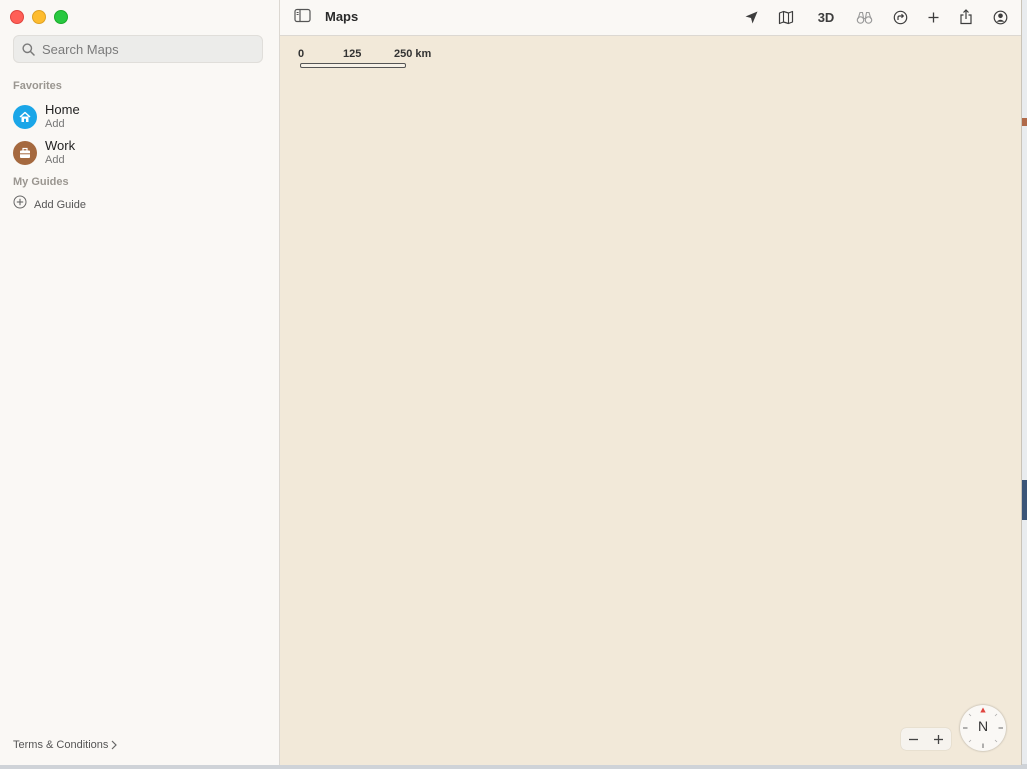  Describe the element at coordinates (41, 182) in the screenshot. I see `my-guides-header: My Guides` at that location.